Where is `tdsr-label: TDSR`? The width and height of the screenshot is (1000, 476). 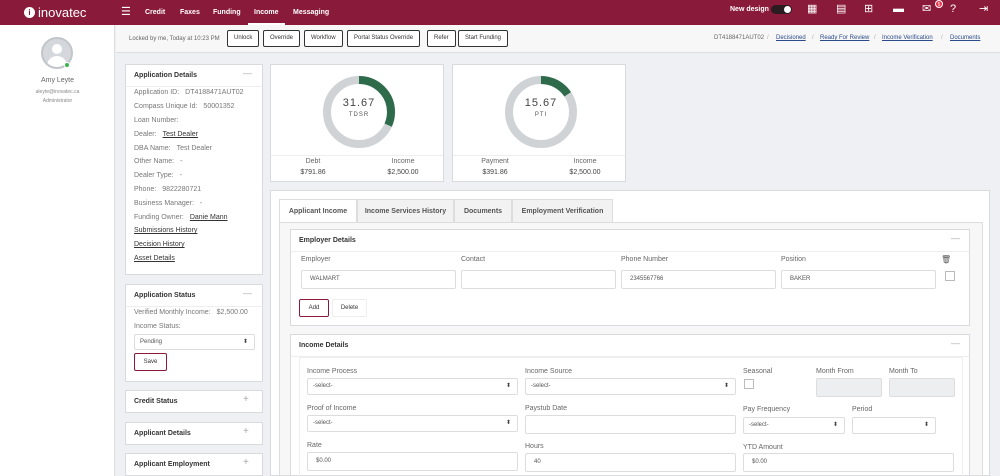
tdsr-label: TDSR is located at coordinates (359, 115).